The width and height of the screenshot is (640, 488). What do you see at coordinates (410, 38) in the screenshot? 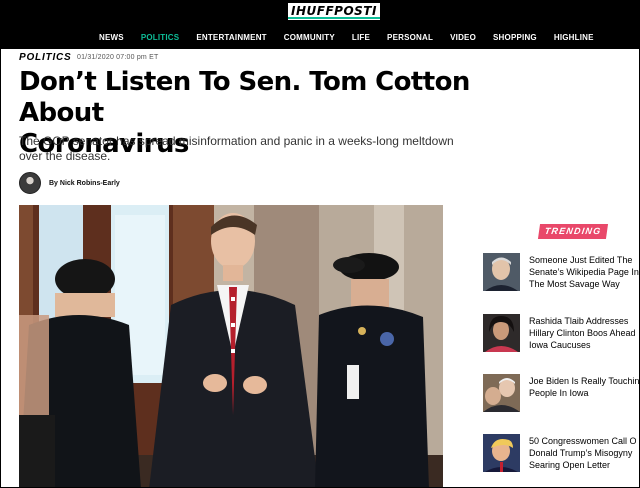
I see `nav-personal: PERSONAL` at bounding box center [410, 38].